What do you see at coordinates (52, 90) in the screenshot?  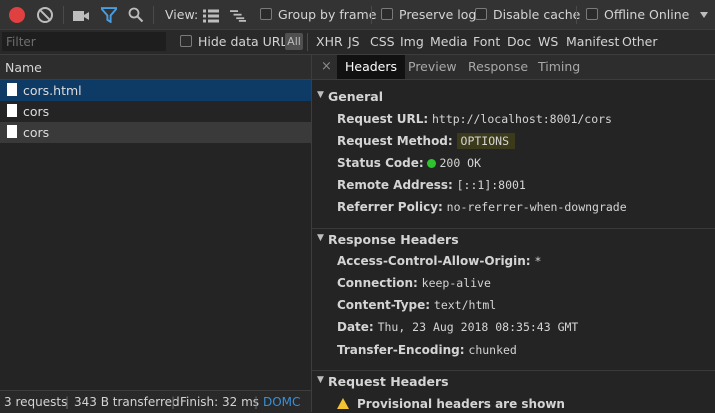 I see `request-name: cors.html` at bounding box center [52, 90].